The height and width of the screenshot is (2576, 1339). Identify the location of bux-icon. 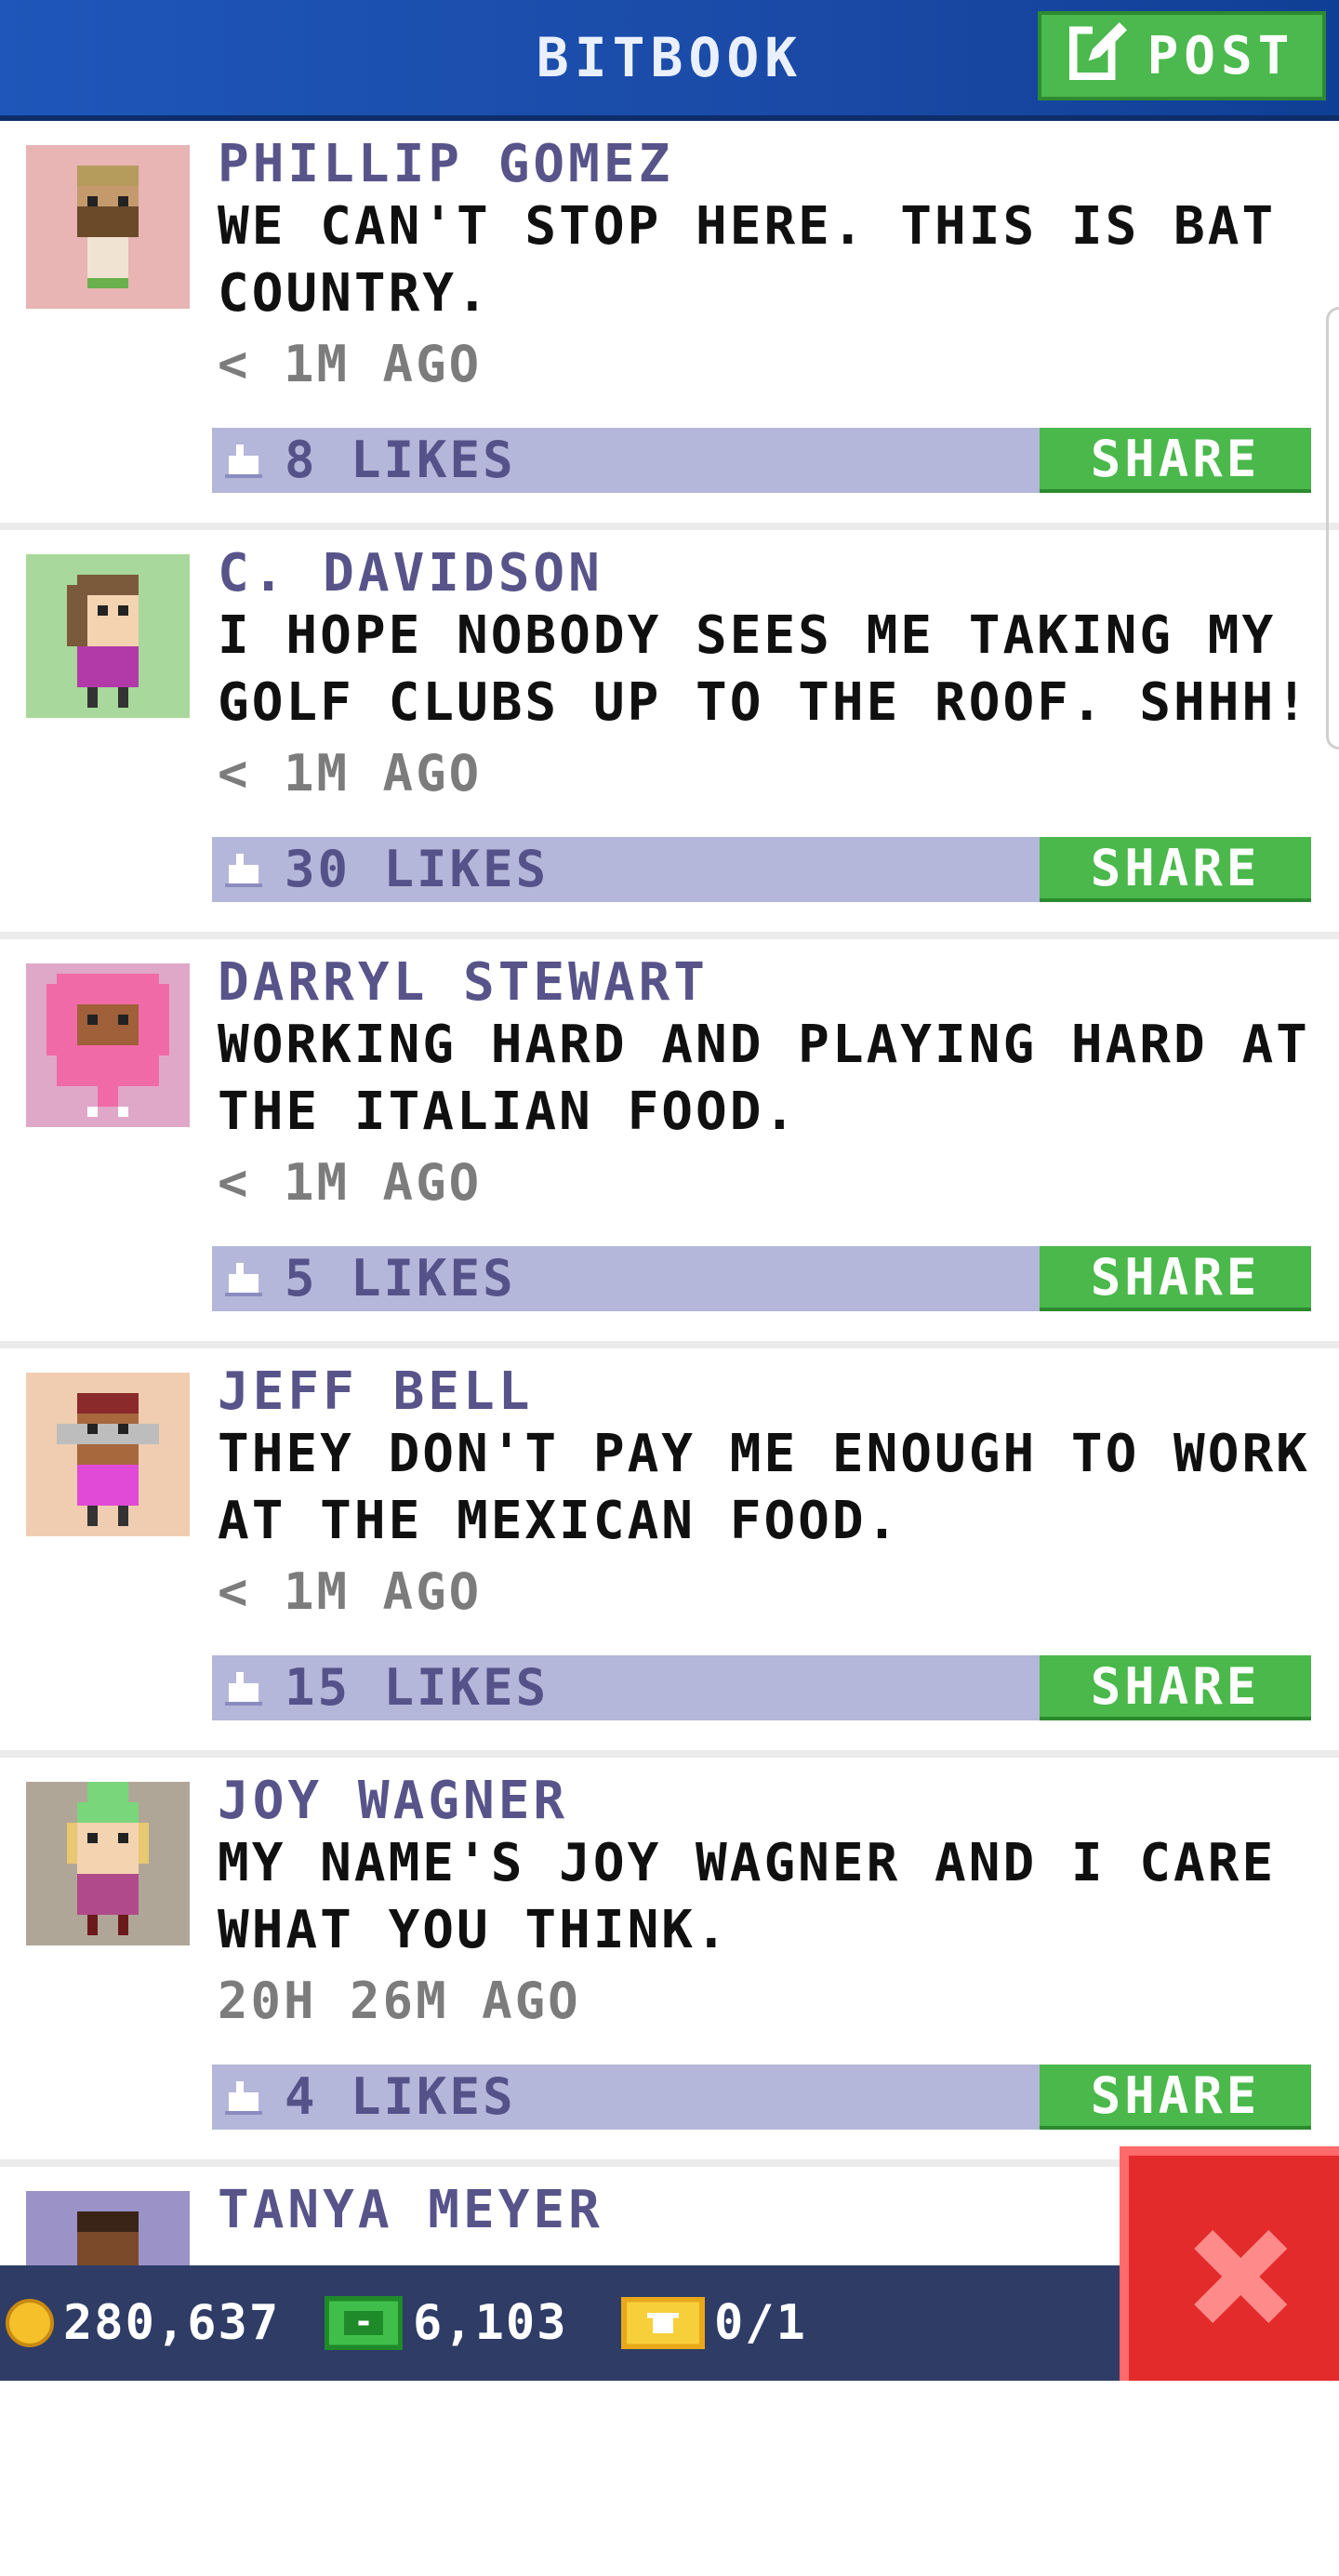
(364, 2323).